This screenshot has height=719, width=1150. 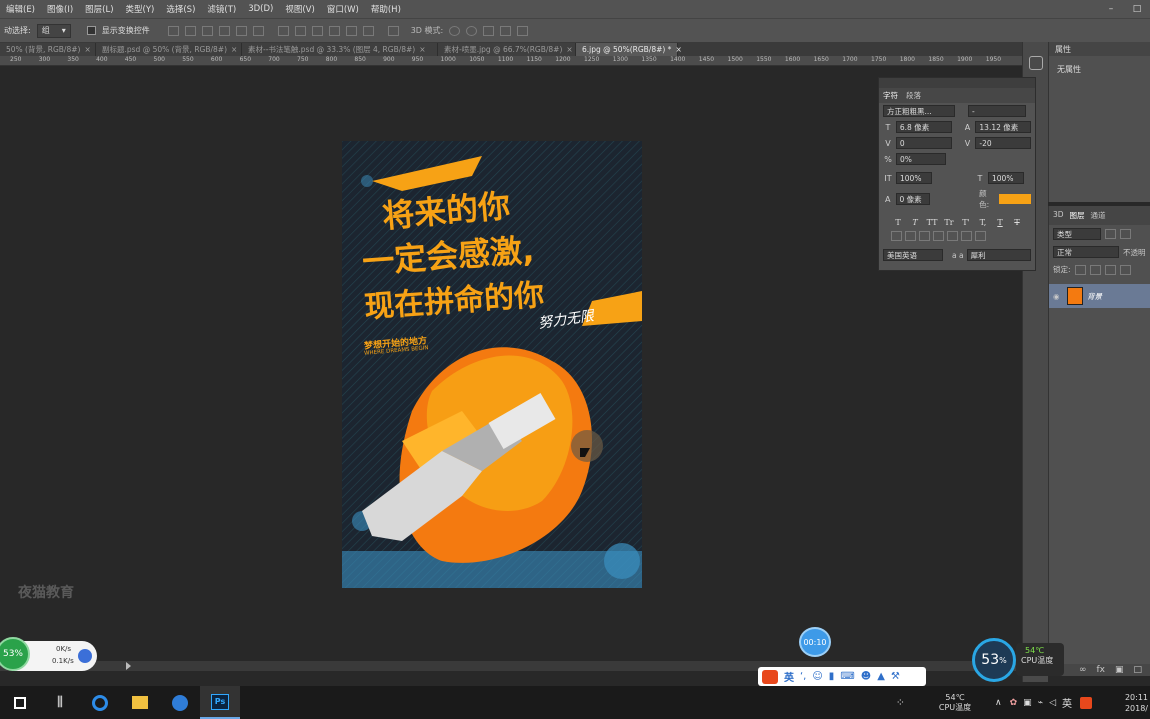 I want to click on edge-button, so click(x=100, y=702).